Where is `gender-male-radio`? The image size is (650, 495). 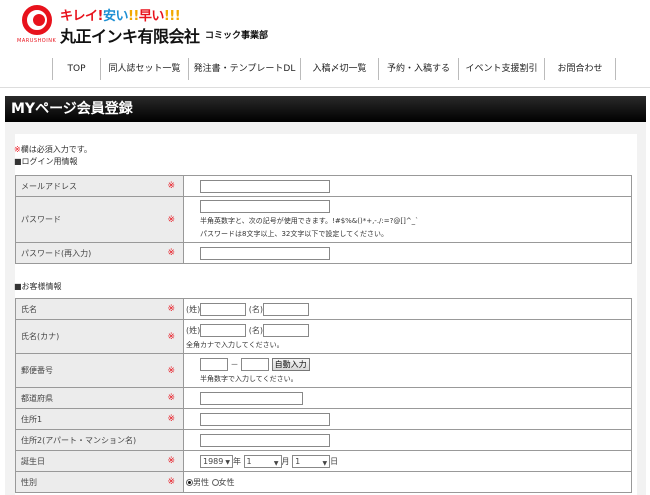
gender-male-radio is located at coordinates (189, 482).